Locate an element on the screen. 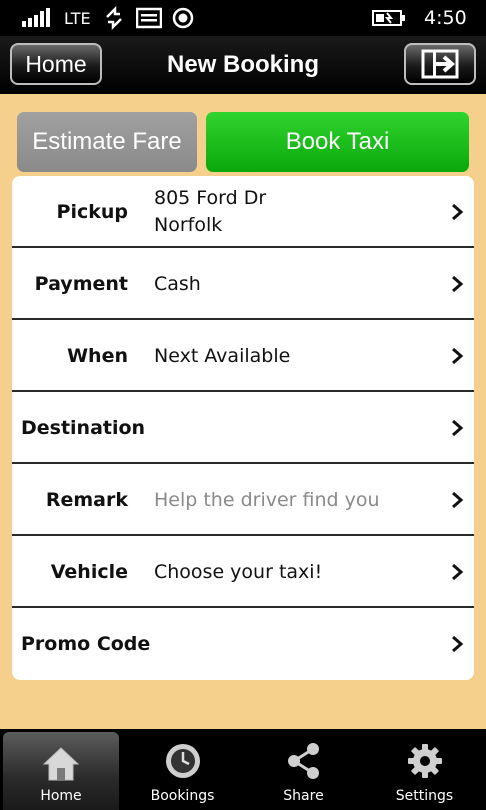  tab-settings: Settings is located at coordinates (424, 769).